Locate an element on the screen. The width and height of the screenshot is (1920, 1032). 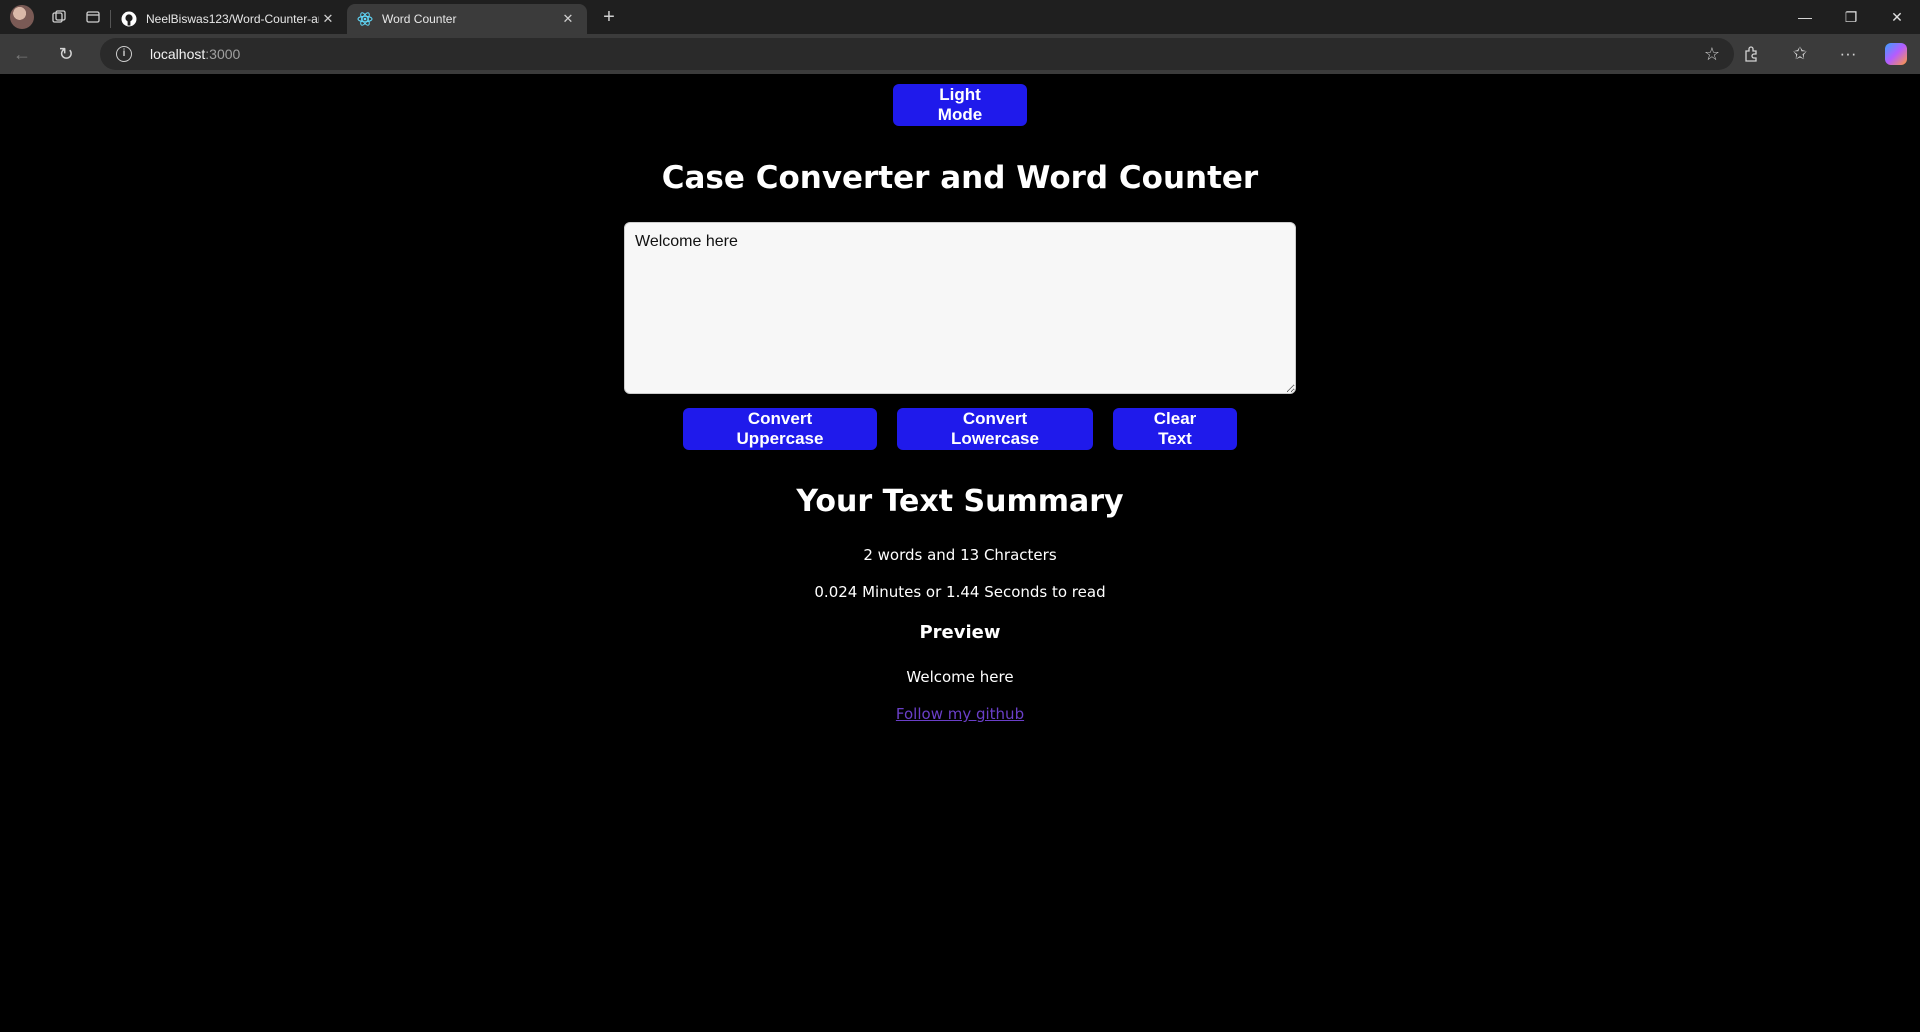
navigation-bar: ← ↻ i localhost:3000 ☆ ✩ ··· is located at coordinates (960, 54).